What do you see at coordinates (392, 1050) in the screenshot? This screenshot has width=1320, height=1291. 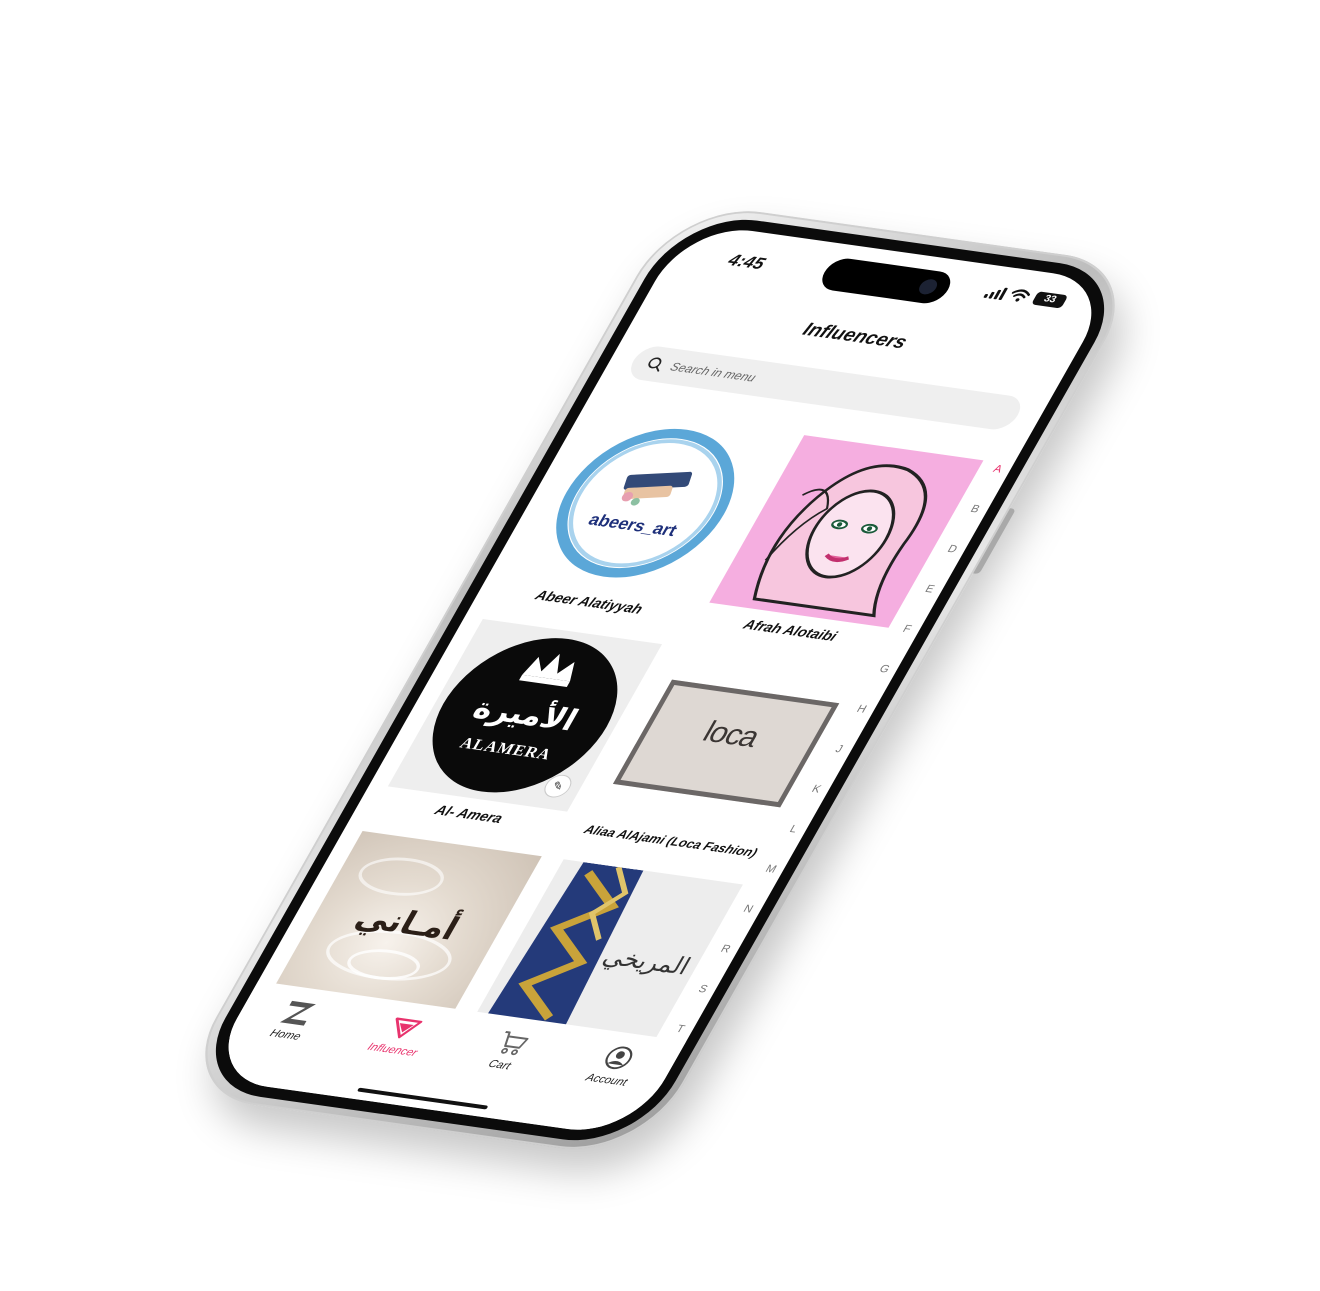 I see `tab-label: Influencer` at bounding box center [392, 1050].